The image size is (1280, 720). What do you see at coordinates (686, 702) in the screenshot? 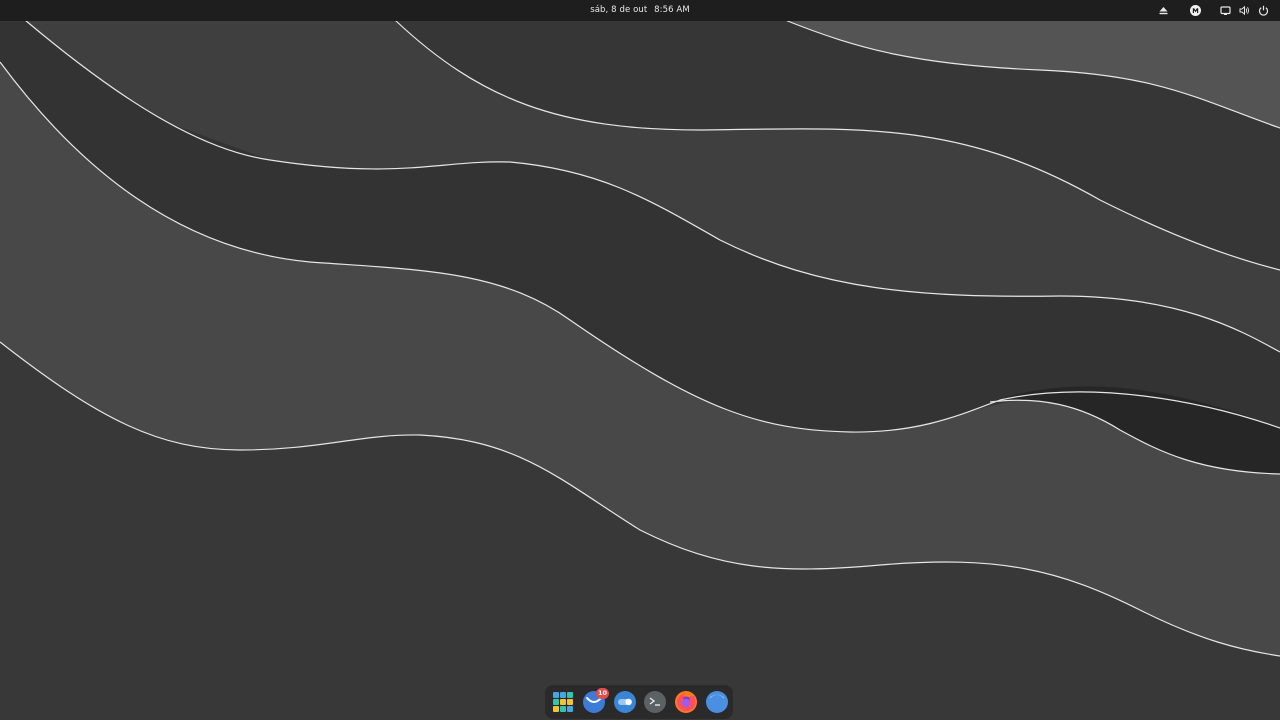
I see `firefox-app-icon` at bounding box center [686, 702].